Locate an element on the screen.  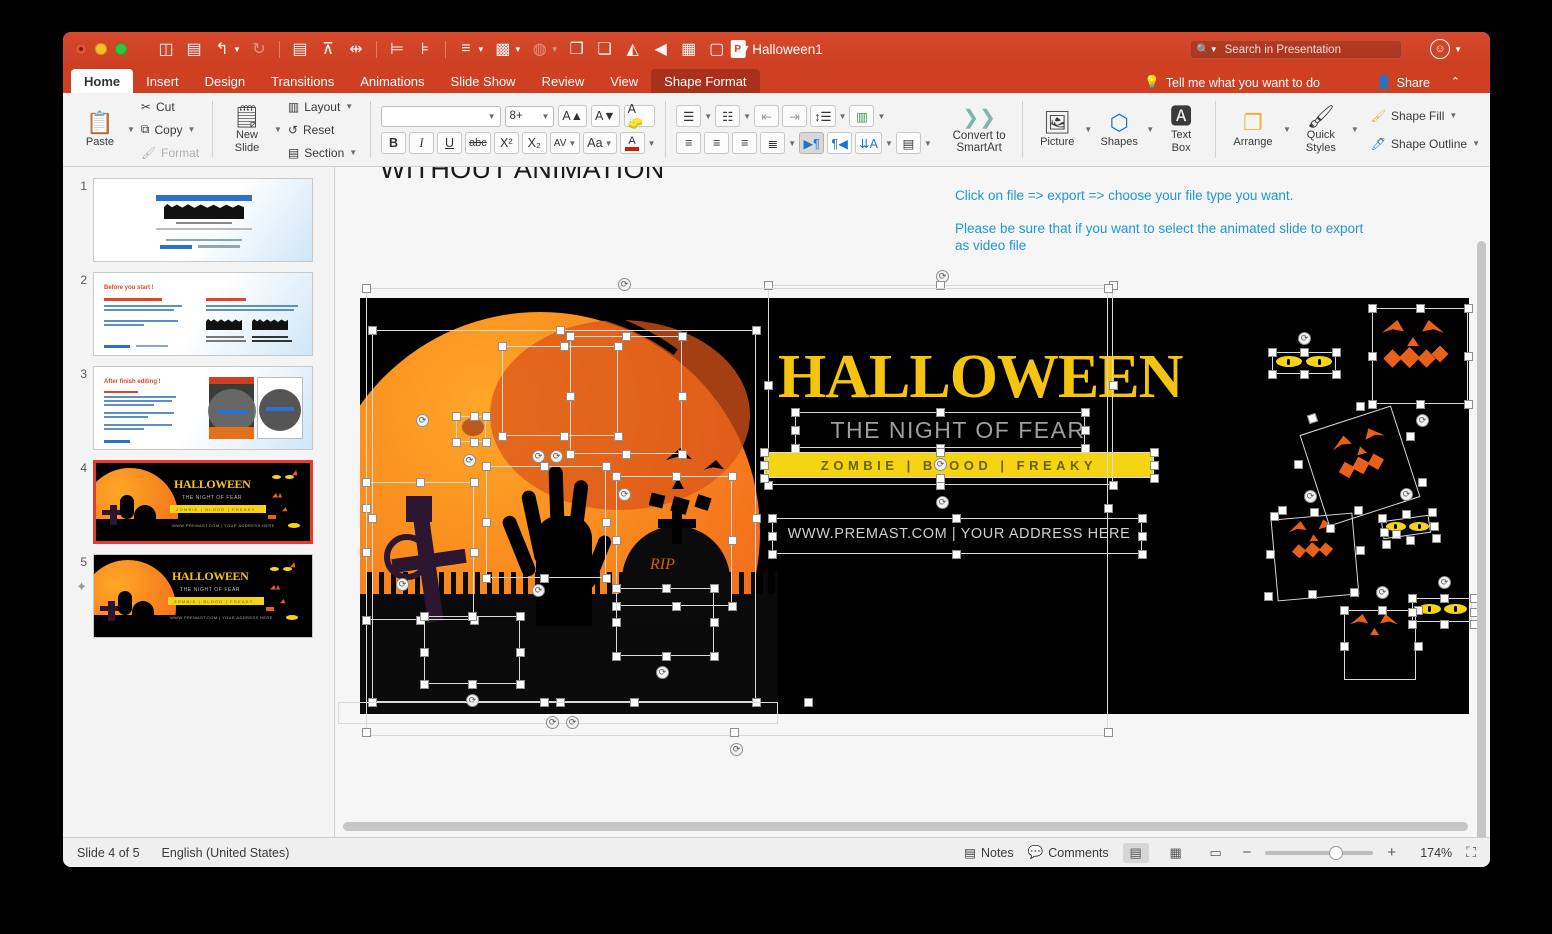
bullets-button: ☰ is located at coordinates (689, 116).